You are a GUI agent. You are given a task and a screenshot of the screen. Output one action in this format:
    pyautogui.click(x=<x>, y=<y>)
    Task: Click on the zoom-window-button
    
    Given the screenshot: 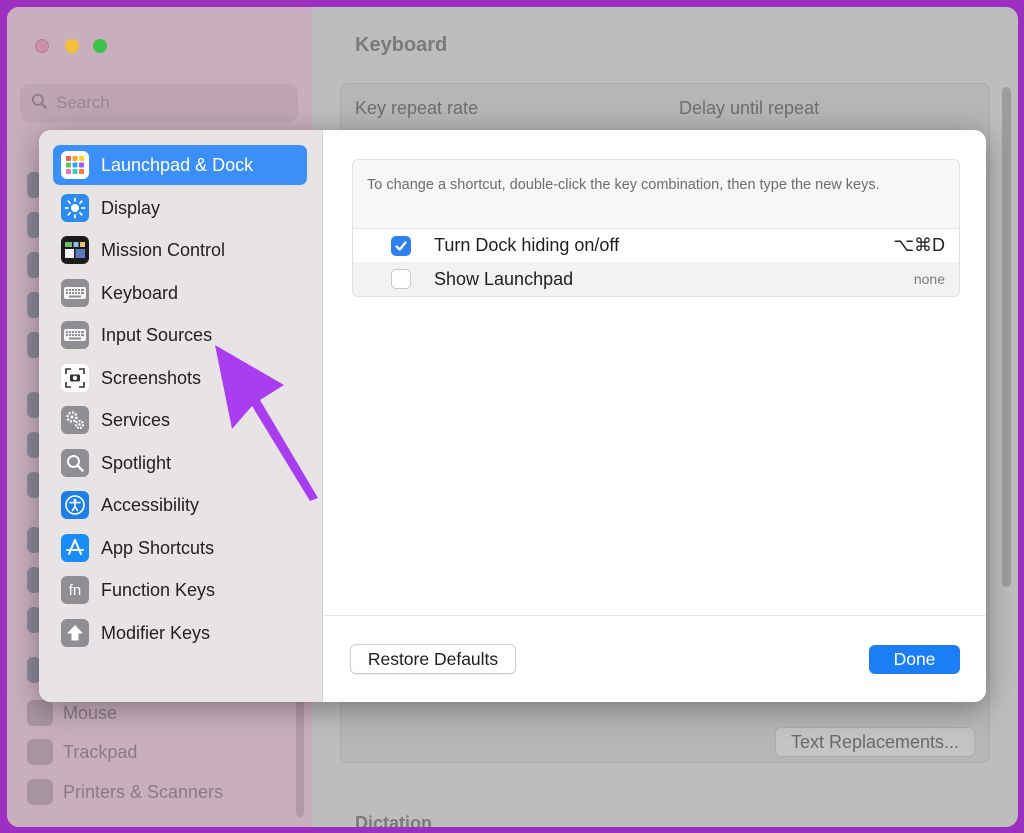 What is the action you would take?
    pyautogui.click(x=100, y=46)
    